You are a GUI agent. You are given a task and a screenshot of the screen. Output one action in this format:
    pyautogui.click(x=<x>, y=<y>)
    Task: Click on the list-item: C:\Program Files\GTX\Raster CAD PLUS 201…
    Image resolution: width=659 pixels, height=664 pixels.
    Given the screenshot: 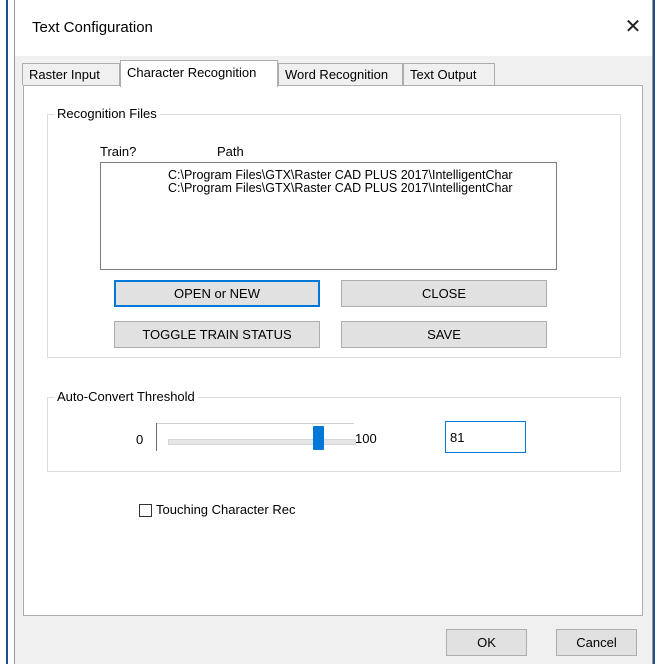 What is the action you would take?
    pyautogui.click(x=340, y=188)
    